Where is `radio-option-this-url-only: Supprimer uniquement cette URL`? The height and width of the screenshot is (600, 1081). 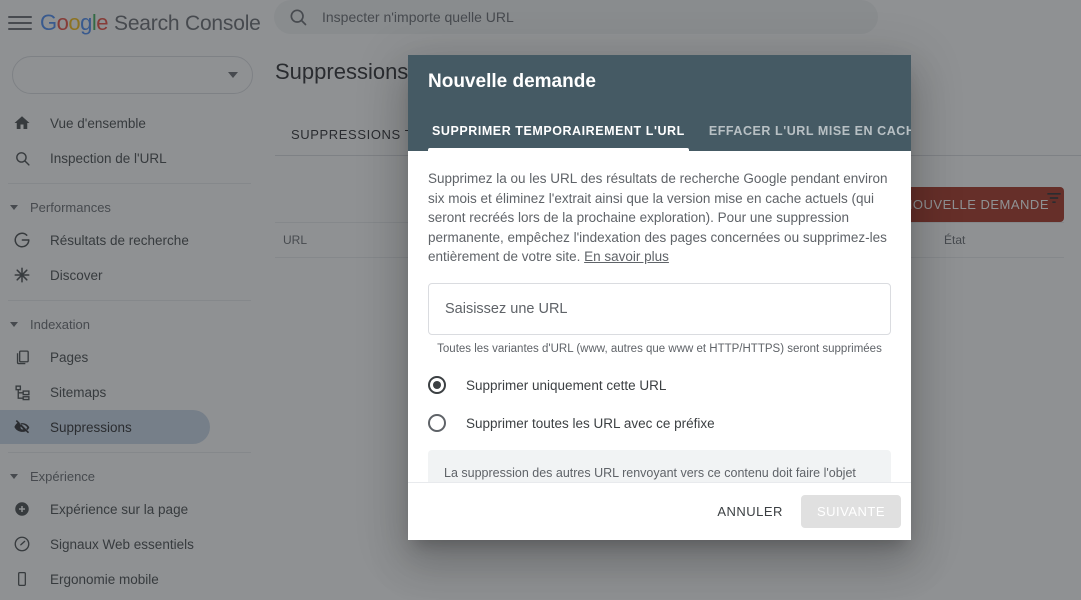
radio-option-this-url-only: Supprimer uniquement cette URL is located at coordinates (659, 385).